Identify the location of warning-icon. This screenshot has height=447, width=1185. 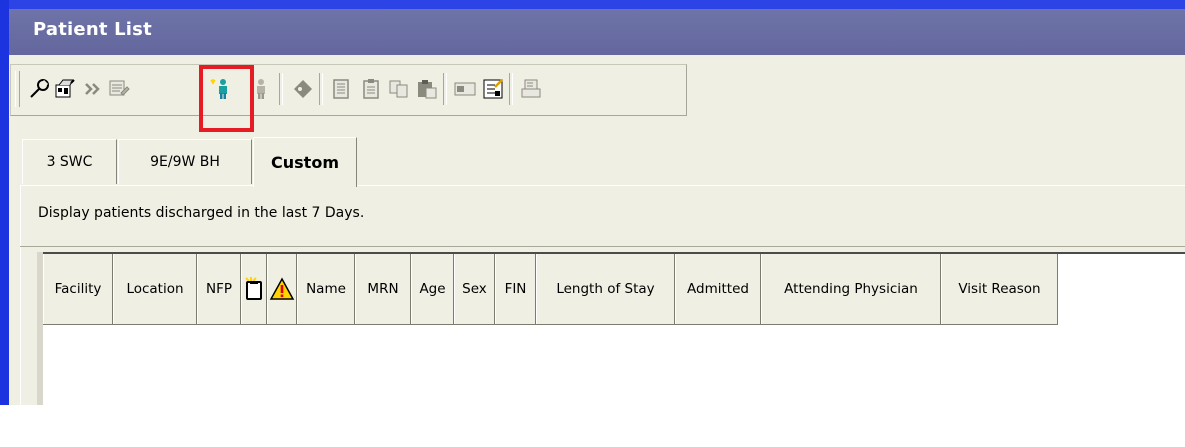
(282, 288).